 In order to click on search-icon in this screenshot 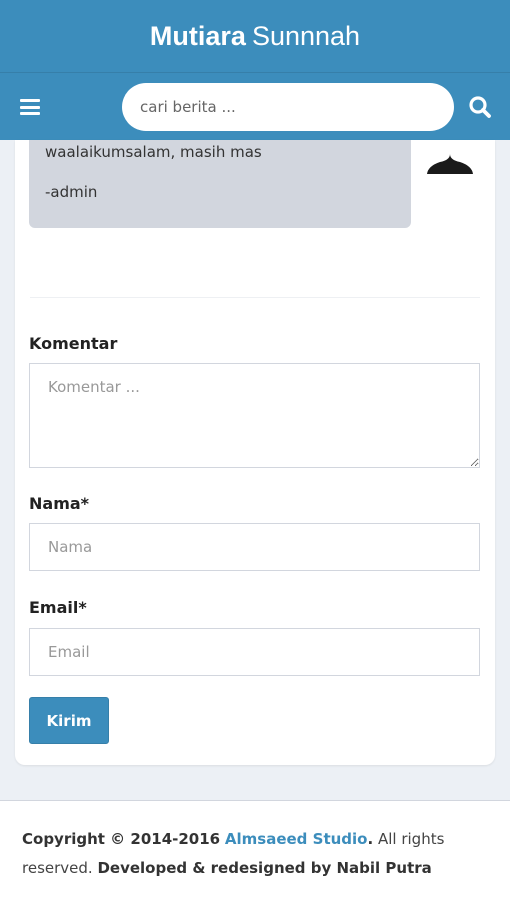, I will do `click(480, 107)`.